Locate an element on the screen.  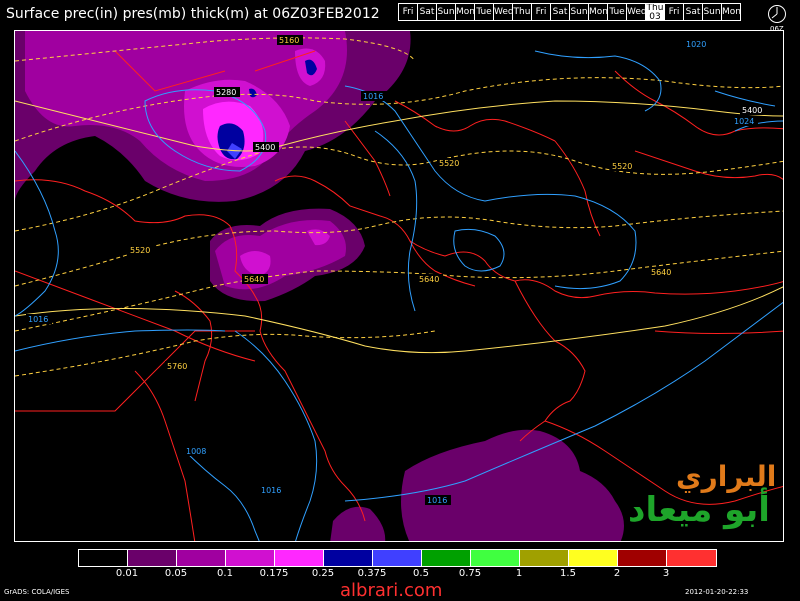
label-5520-b: 5520 is located at coordinates (623, 166).